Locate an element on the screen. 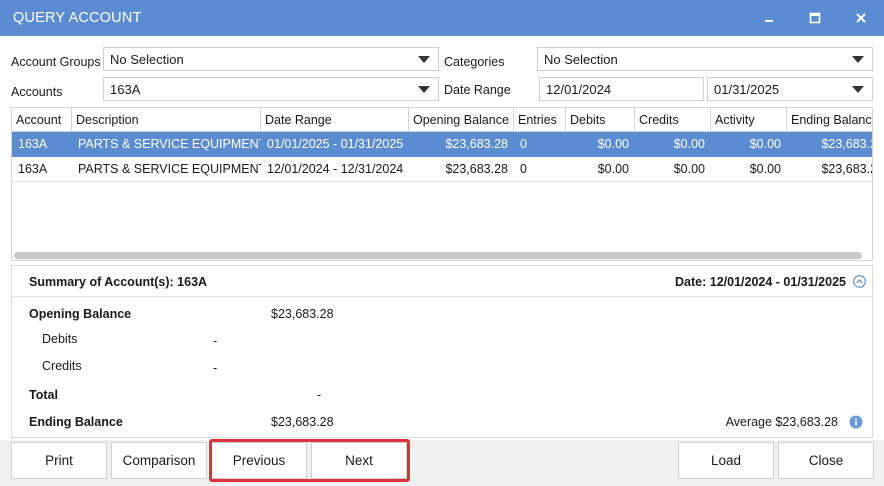  column-header-activity: Activity is located at coordinates (749, 120).